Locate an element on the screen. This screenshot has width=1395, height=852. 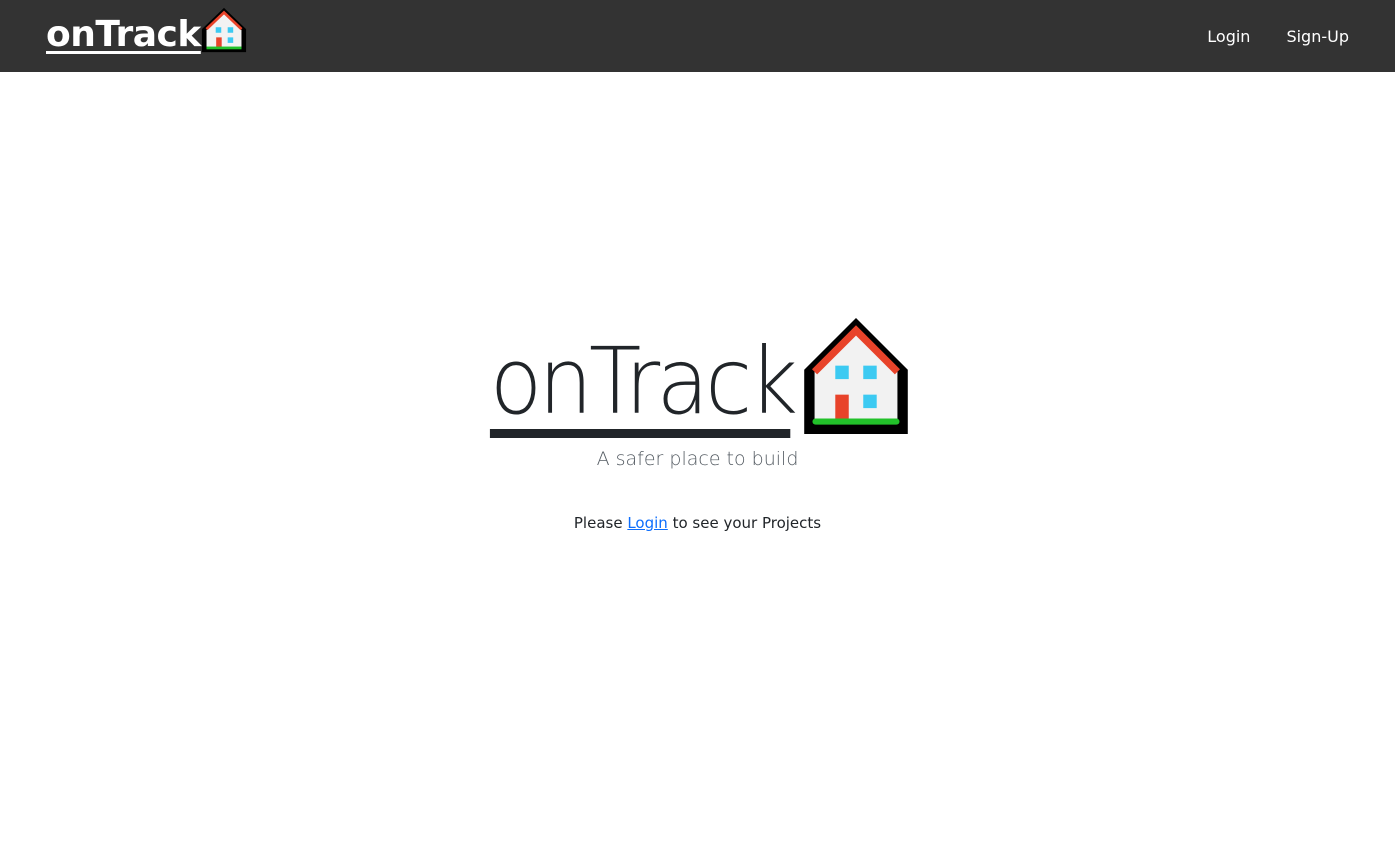
hero-title-text: onTrack is located at coordinates (643, 381).